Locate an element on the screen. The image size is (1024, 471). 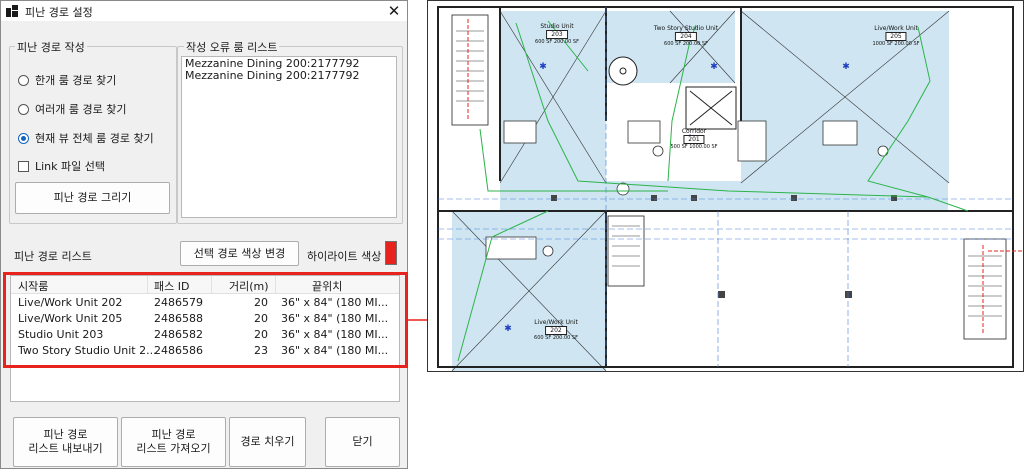
import-route-list-button: 피난 경로 리스트 가져오기 is located at coordinates (173, 442).